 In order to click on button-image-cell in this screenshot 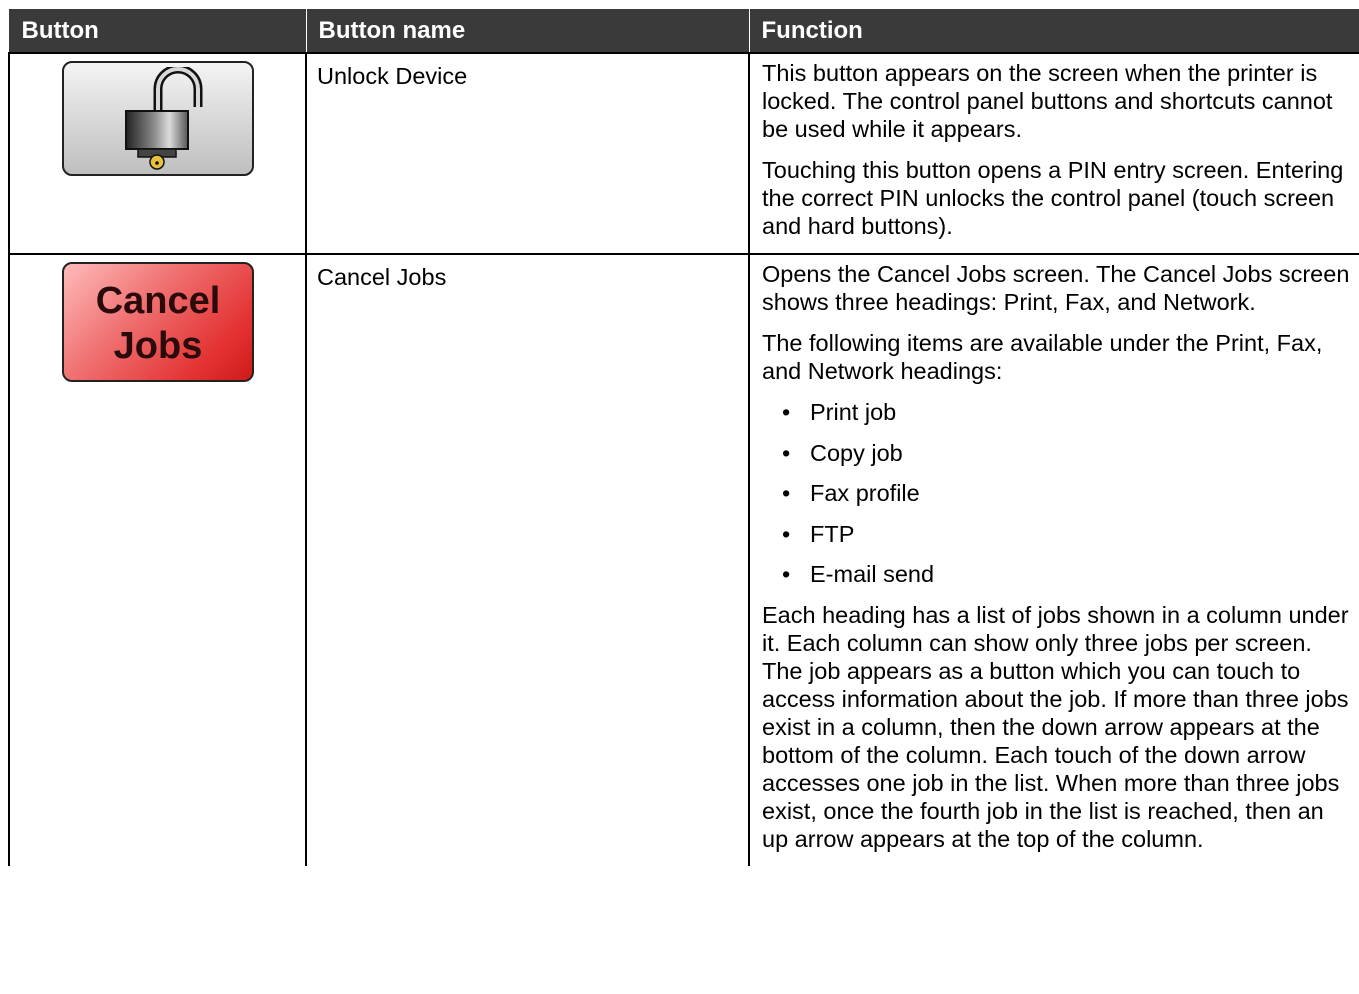, I will do `click(157, 153)`.